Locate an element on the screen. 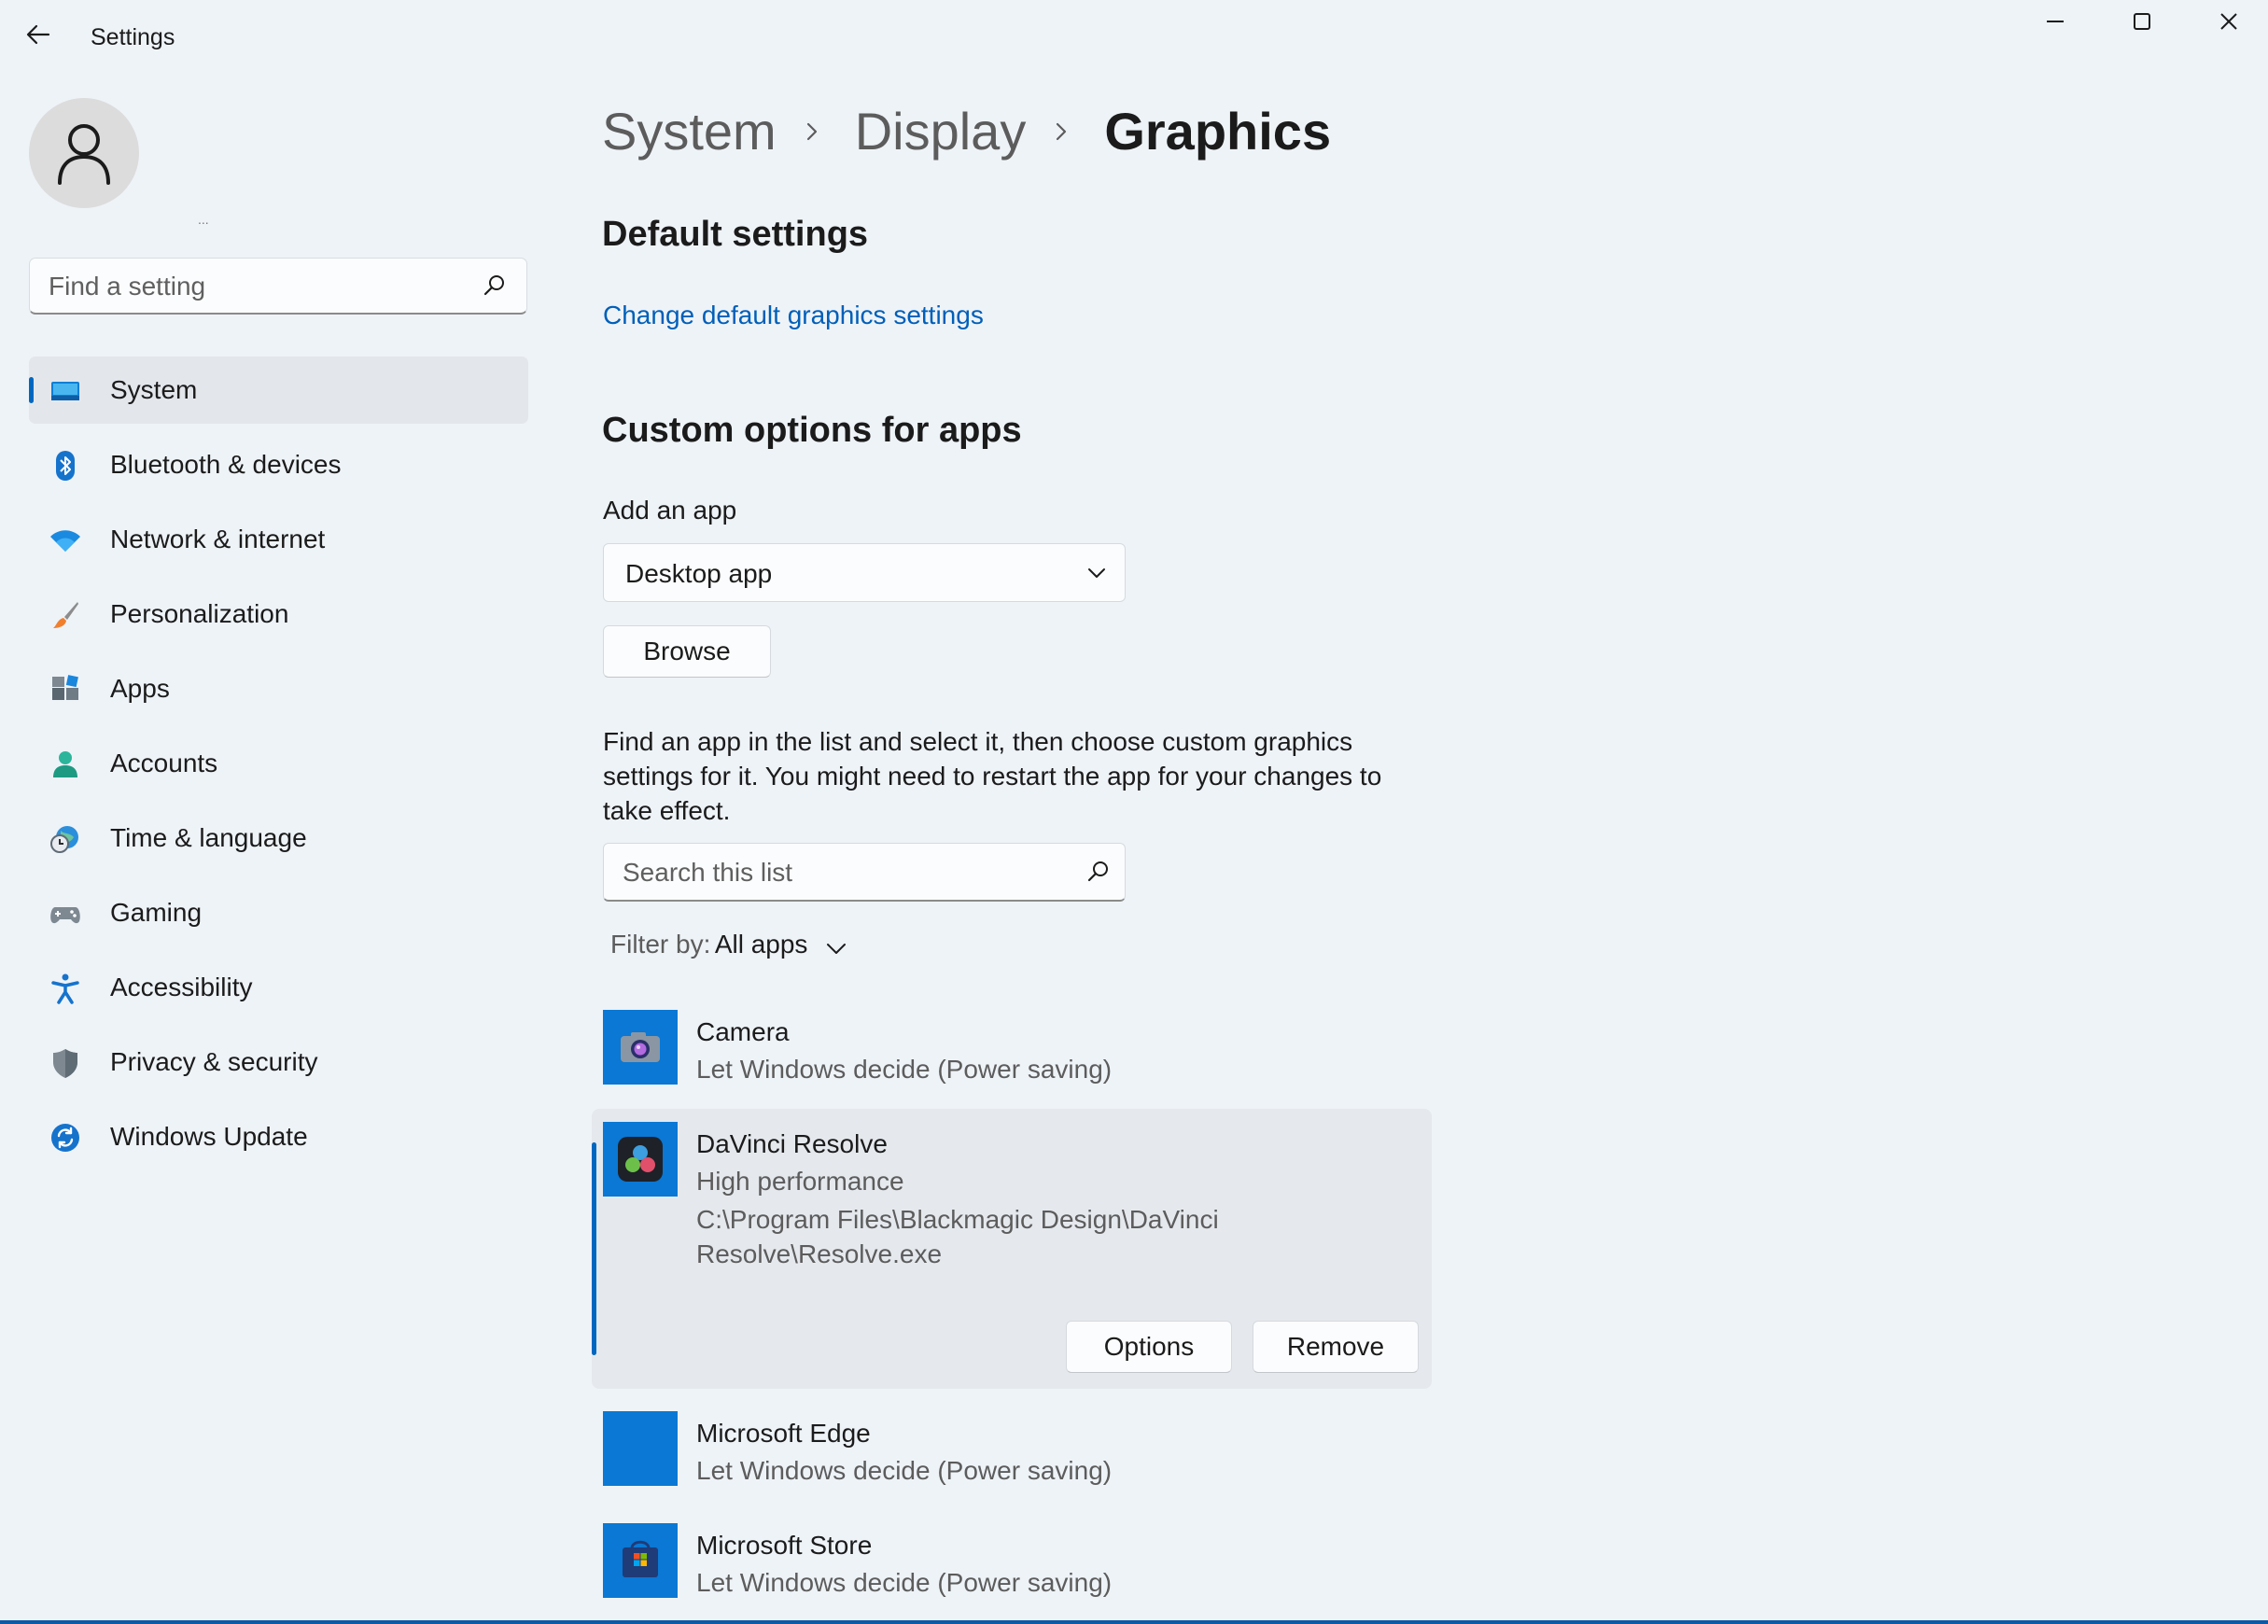 This screenshot has width=2268, height=1624. remove-button: Remove is located at coordinates (1336, 1347).